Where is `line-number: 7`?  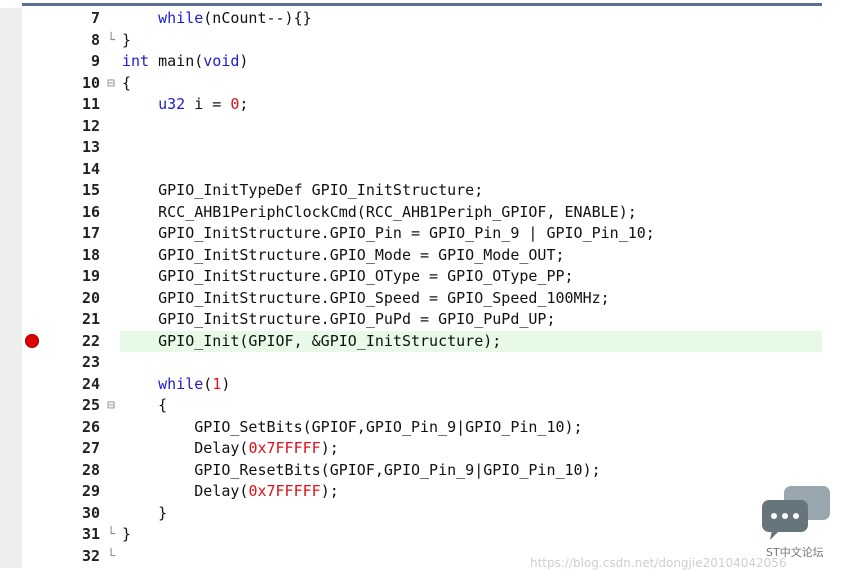
line-number: 7 is located at coordinates (95, 18).